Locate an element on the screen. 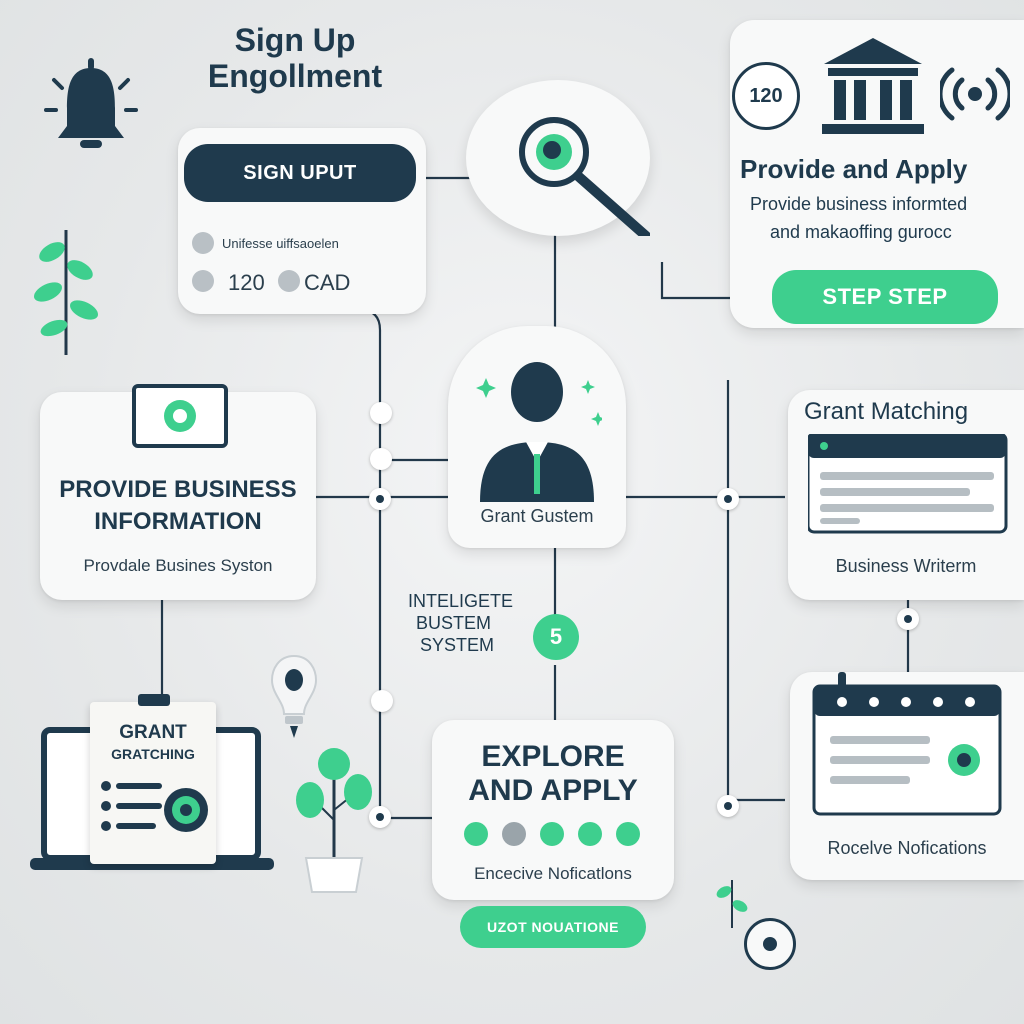 This screenshot has height=1024, width=1024. business-info-heading1: PROVIDE BUSINESS is located at coordinates (178, 489).